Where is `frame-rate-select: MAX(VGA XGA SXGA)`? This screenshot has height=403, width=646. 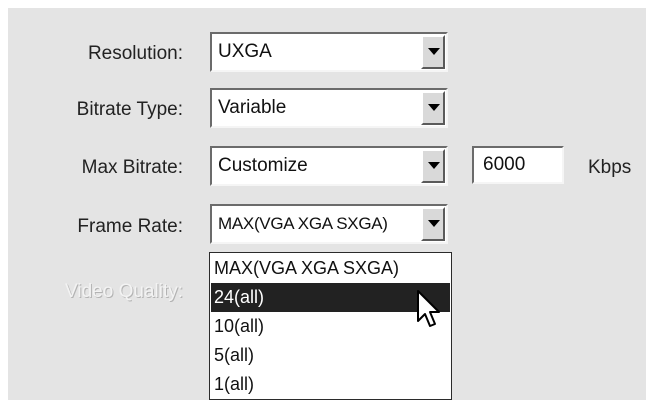 frame-rate-select: MAX(VGA XGA SXGA) is located at coordinates (329, 224).